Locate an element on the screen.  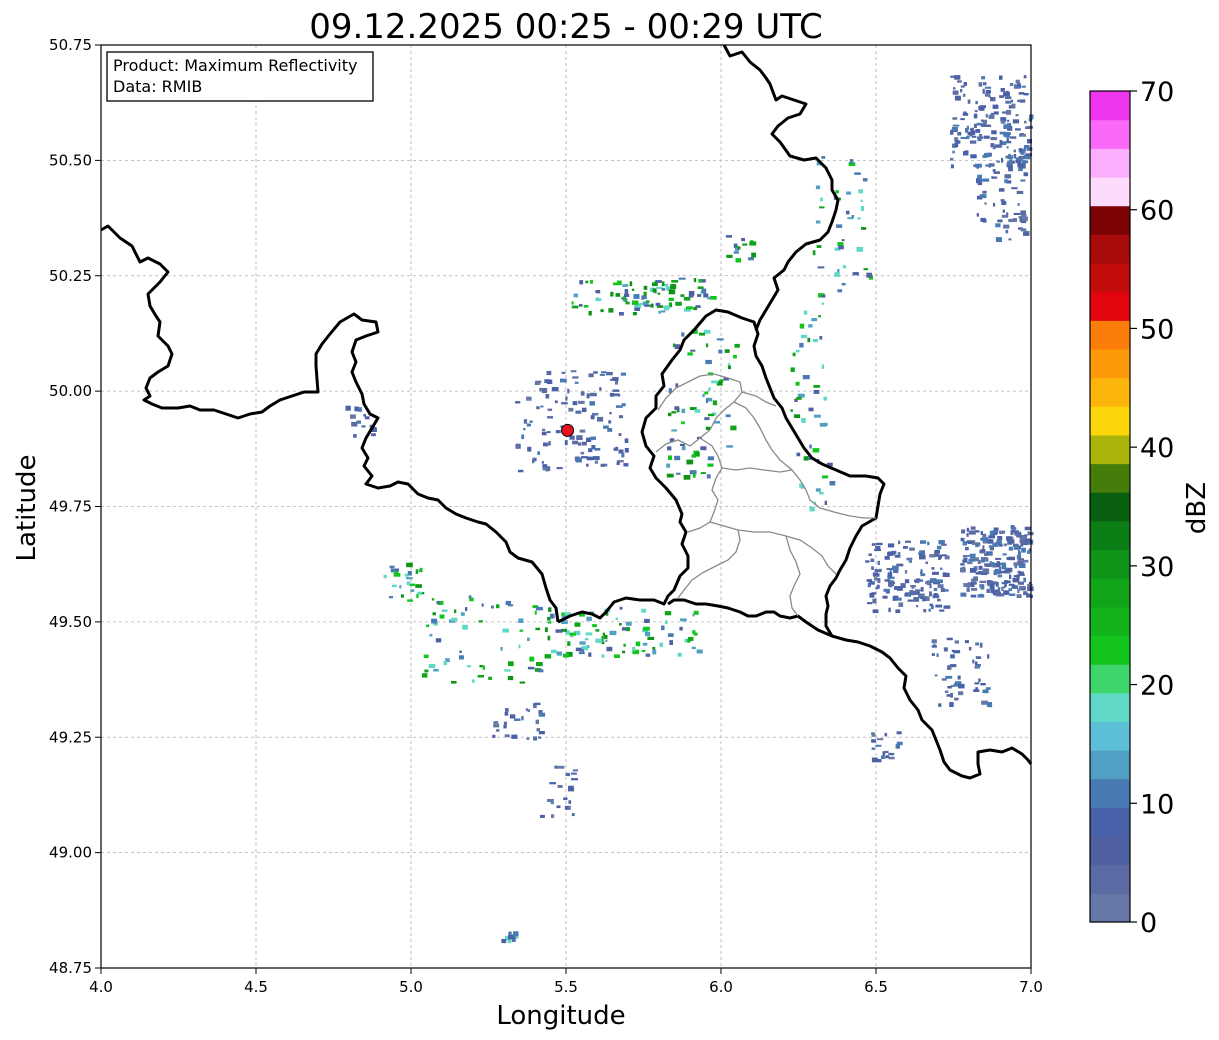
x-tick-label: 4.5 is located at coordinates (256, 987).